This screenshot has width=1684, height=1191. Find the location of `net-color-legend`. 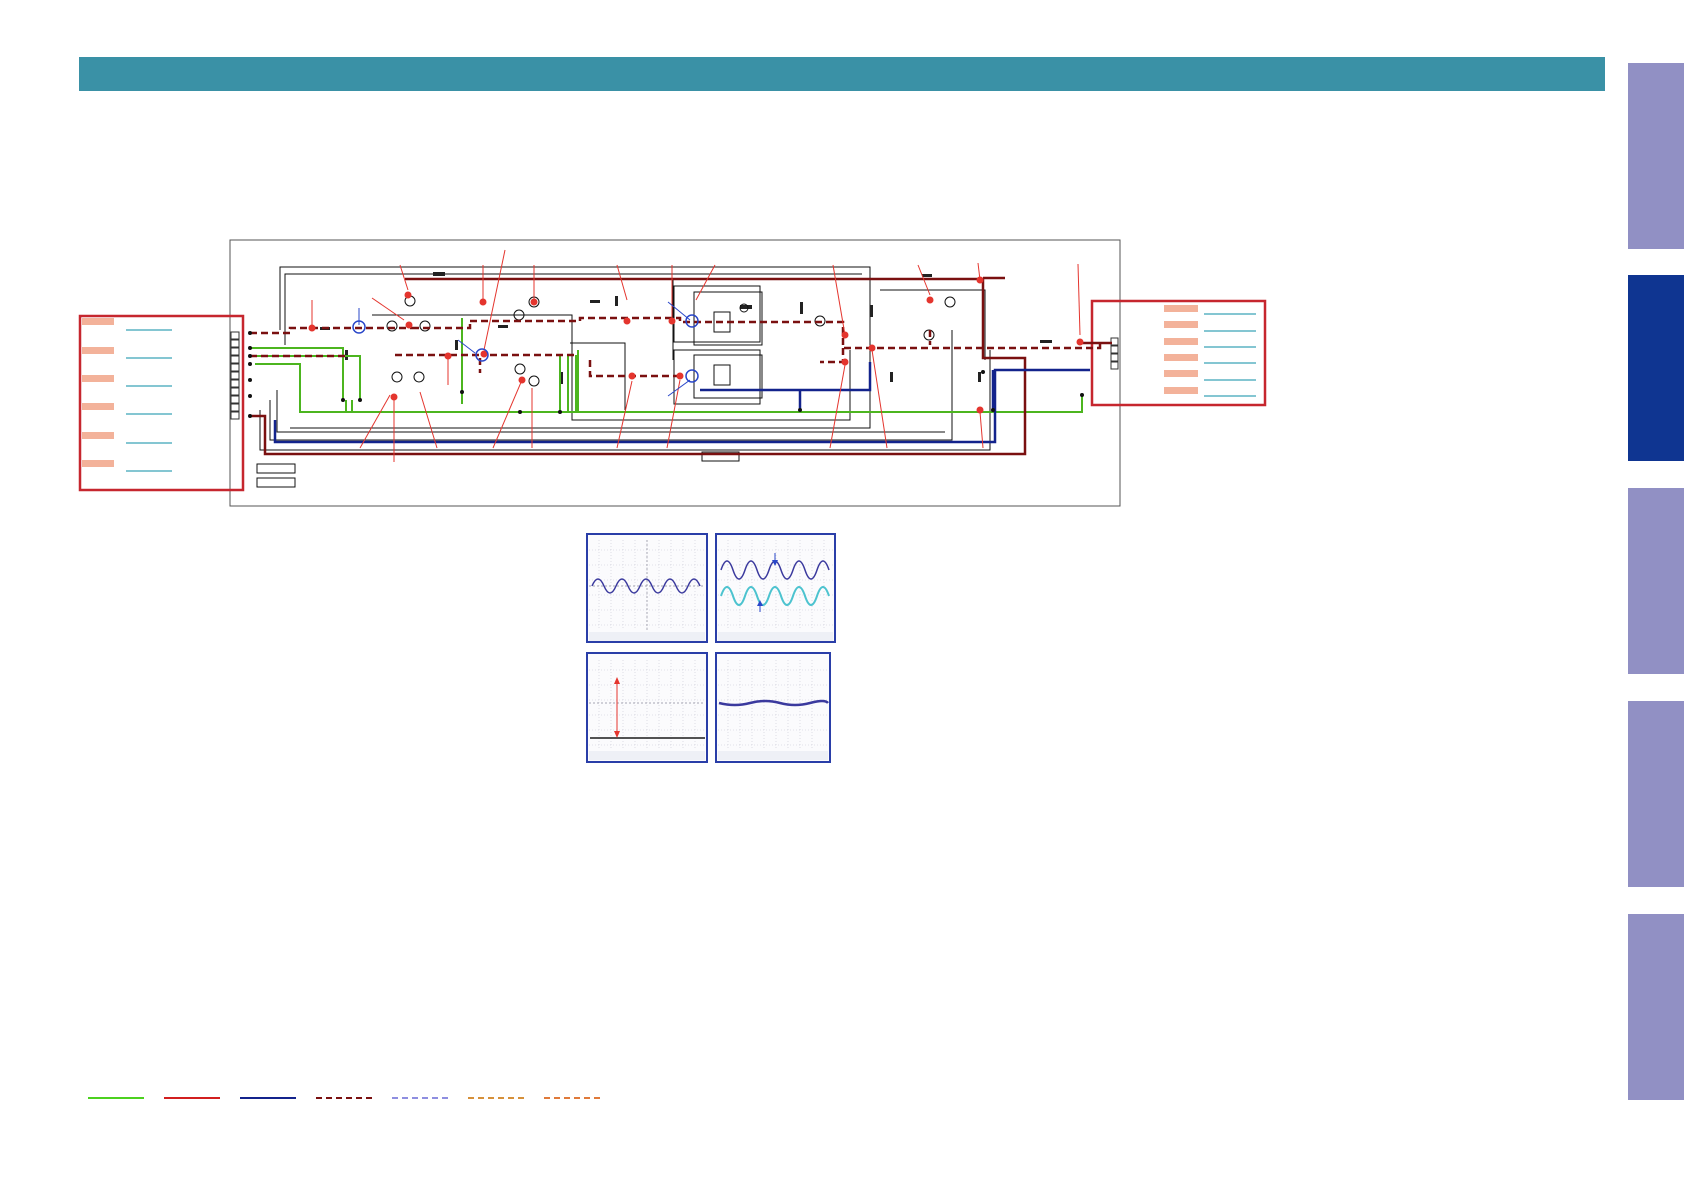

net-color-legend is located at coordinates (348, 1098).